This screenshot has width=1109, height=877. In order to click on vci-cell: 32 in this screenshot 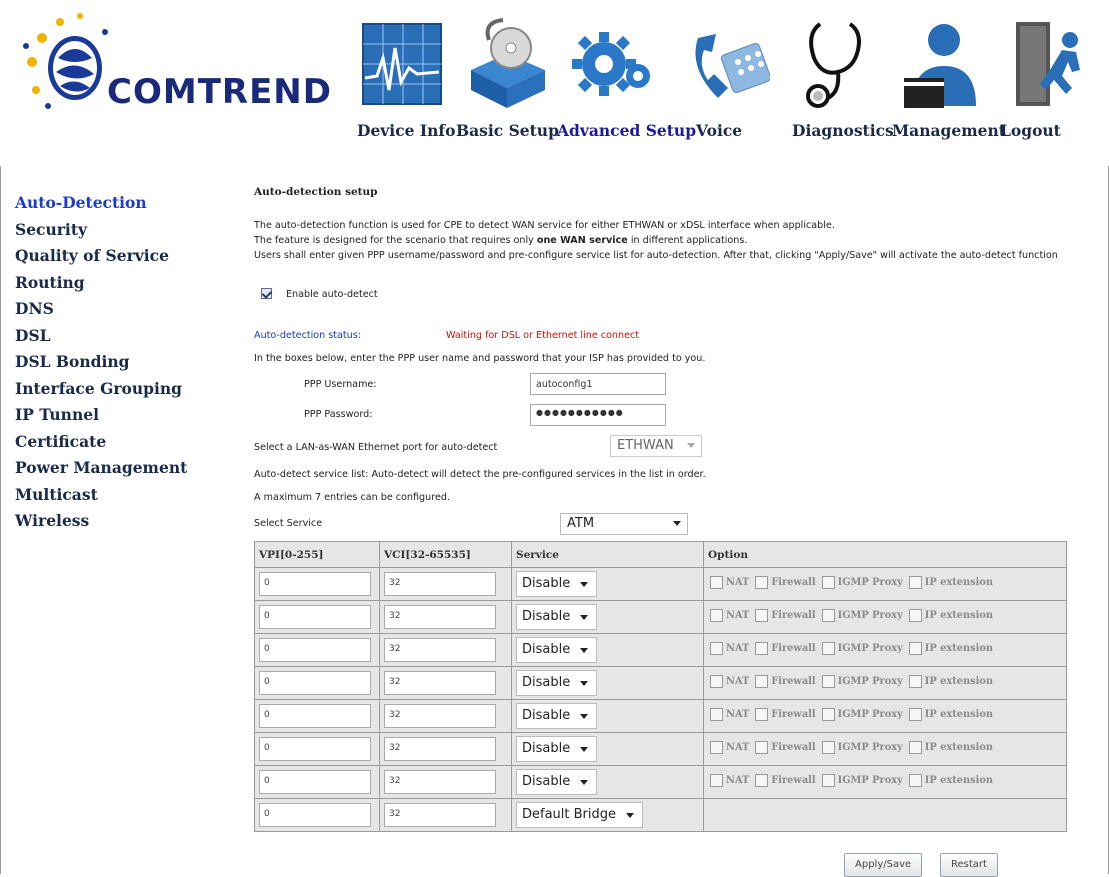, I will do `click(445, 815)`.